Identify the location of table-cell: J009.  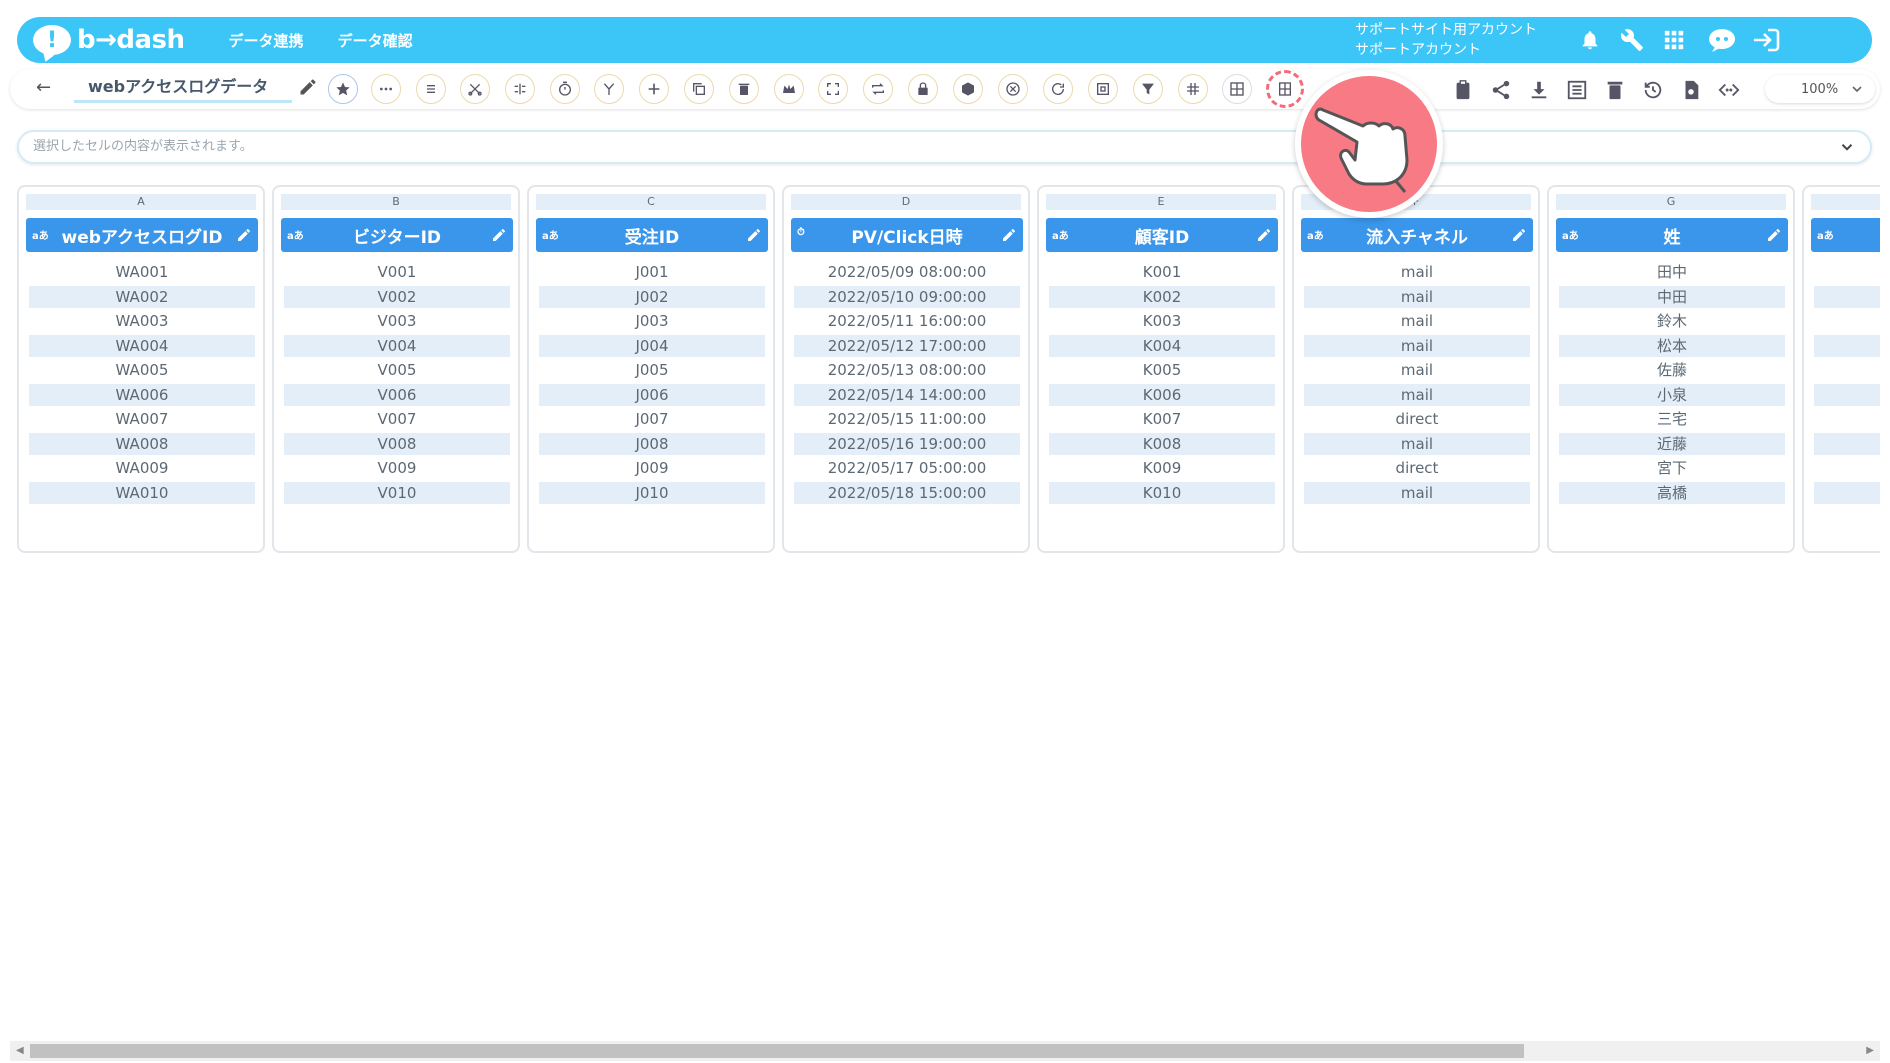
(652, 468).